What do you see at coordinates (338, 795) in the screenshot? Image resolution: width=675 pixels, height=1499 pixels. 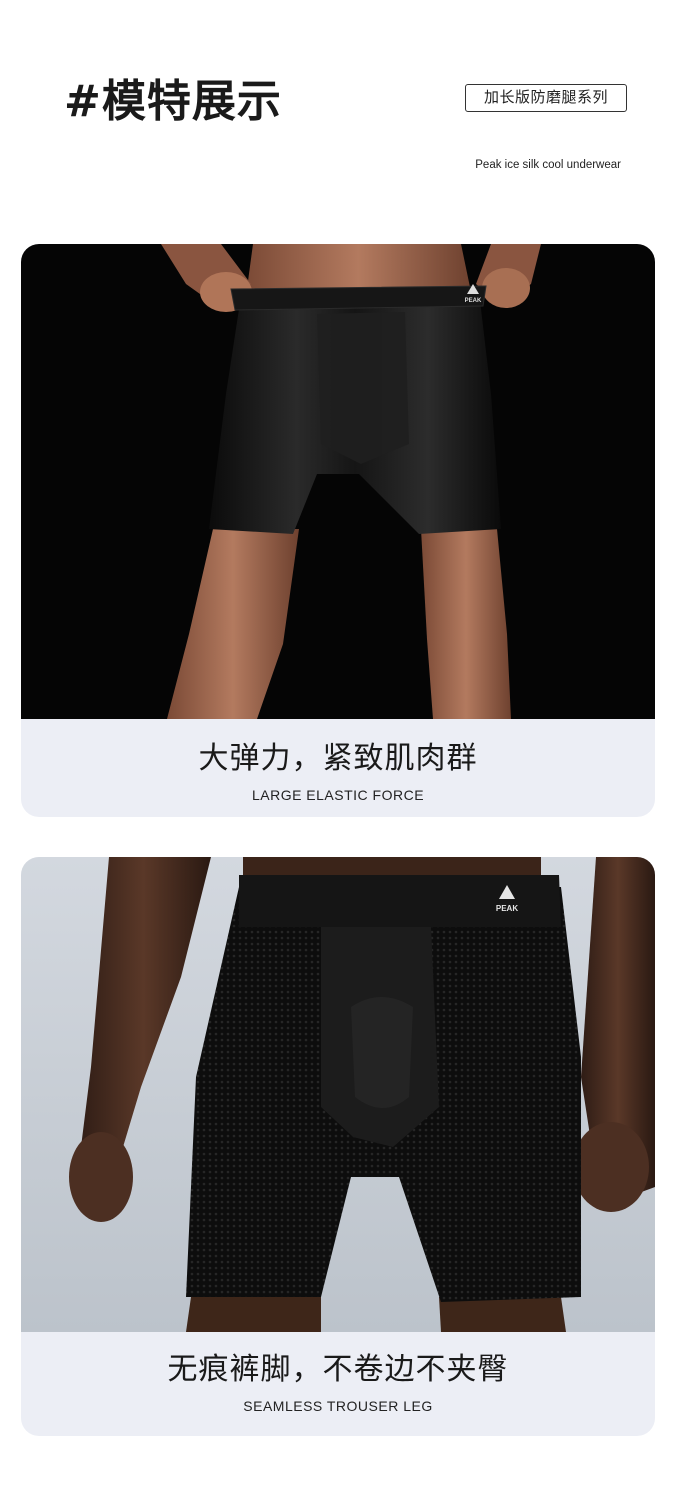 I see `caption-en: LARGE ELASTIC FORCE` at bounding box center [338, 795].